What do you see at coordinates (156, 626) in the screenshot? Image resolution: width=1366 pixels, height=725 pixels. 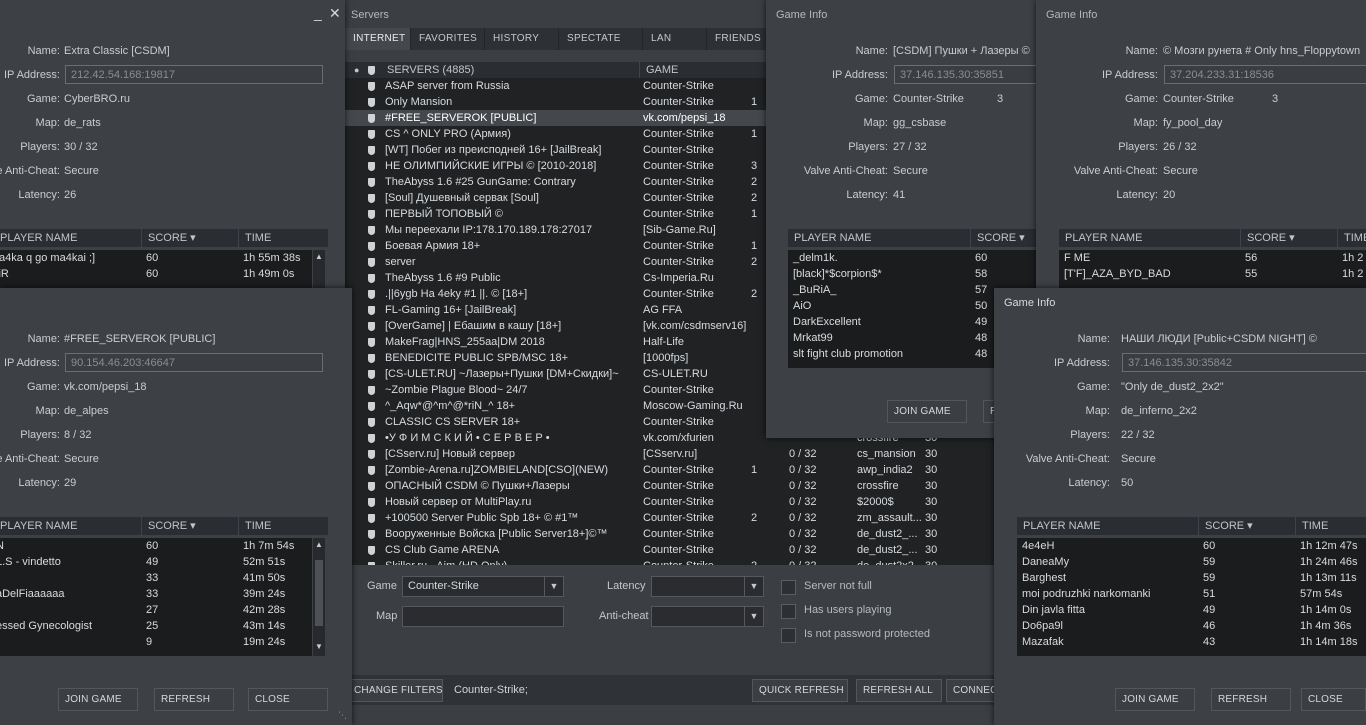 I see `player-row: essed Gynecologist 25 43m 14s` at bounding box center [156, 626].